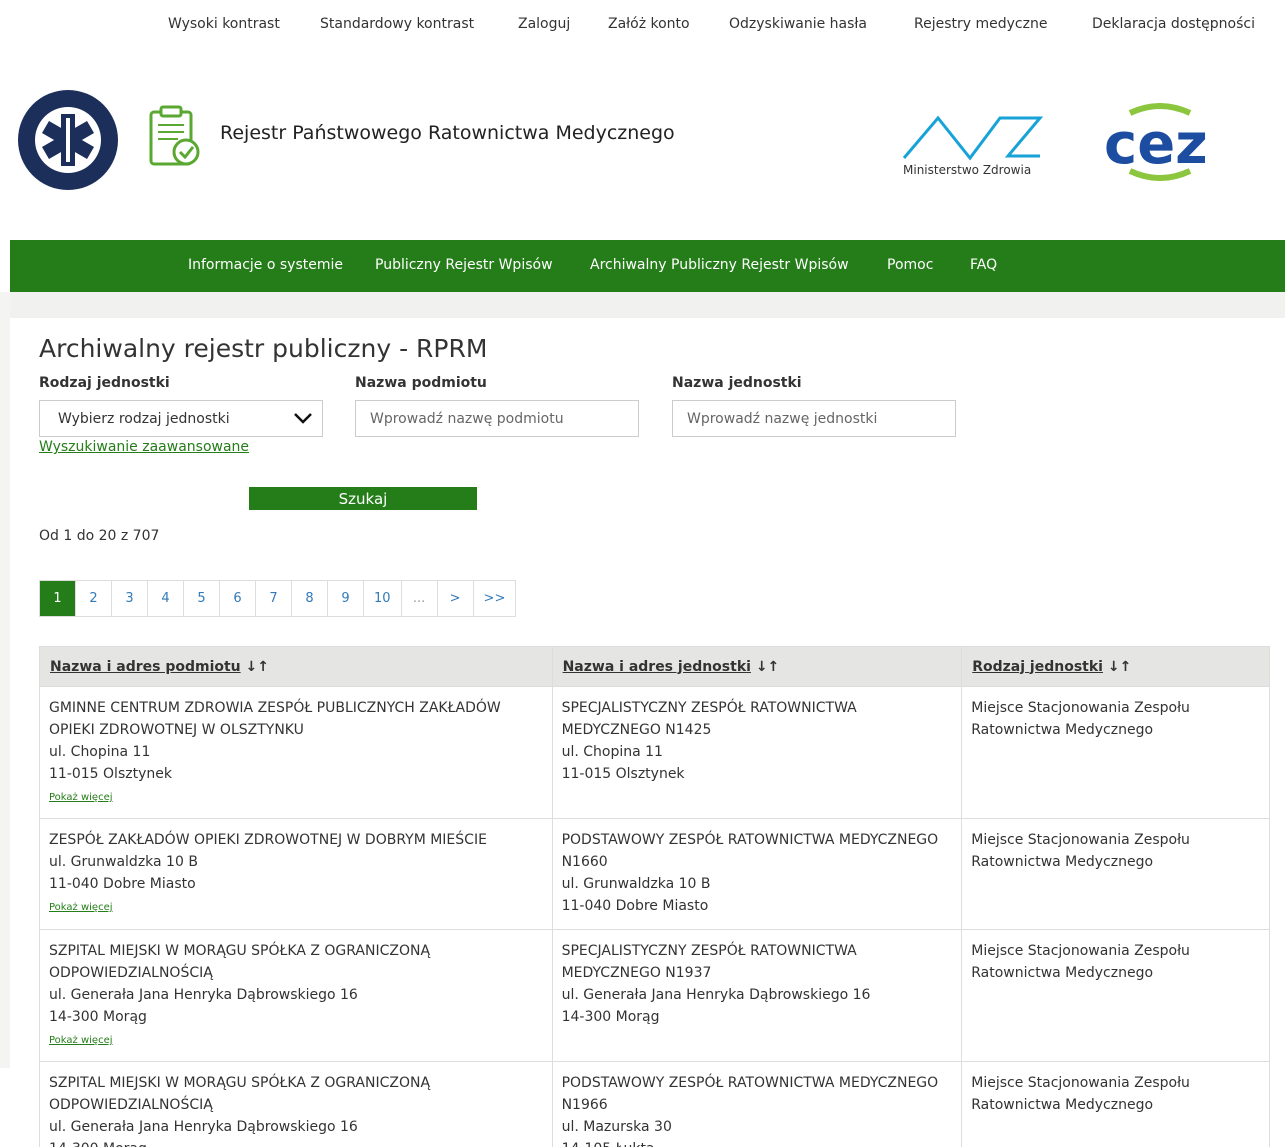  Describe the element at coordinates (757, 1142) in the screenshot. I see `unit-city: 14-105 Łukta` at that location.